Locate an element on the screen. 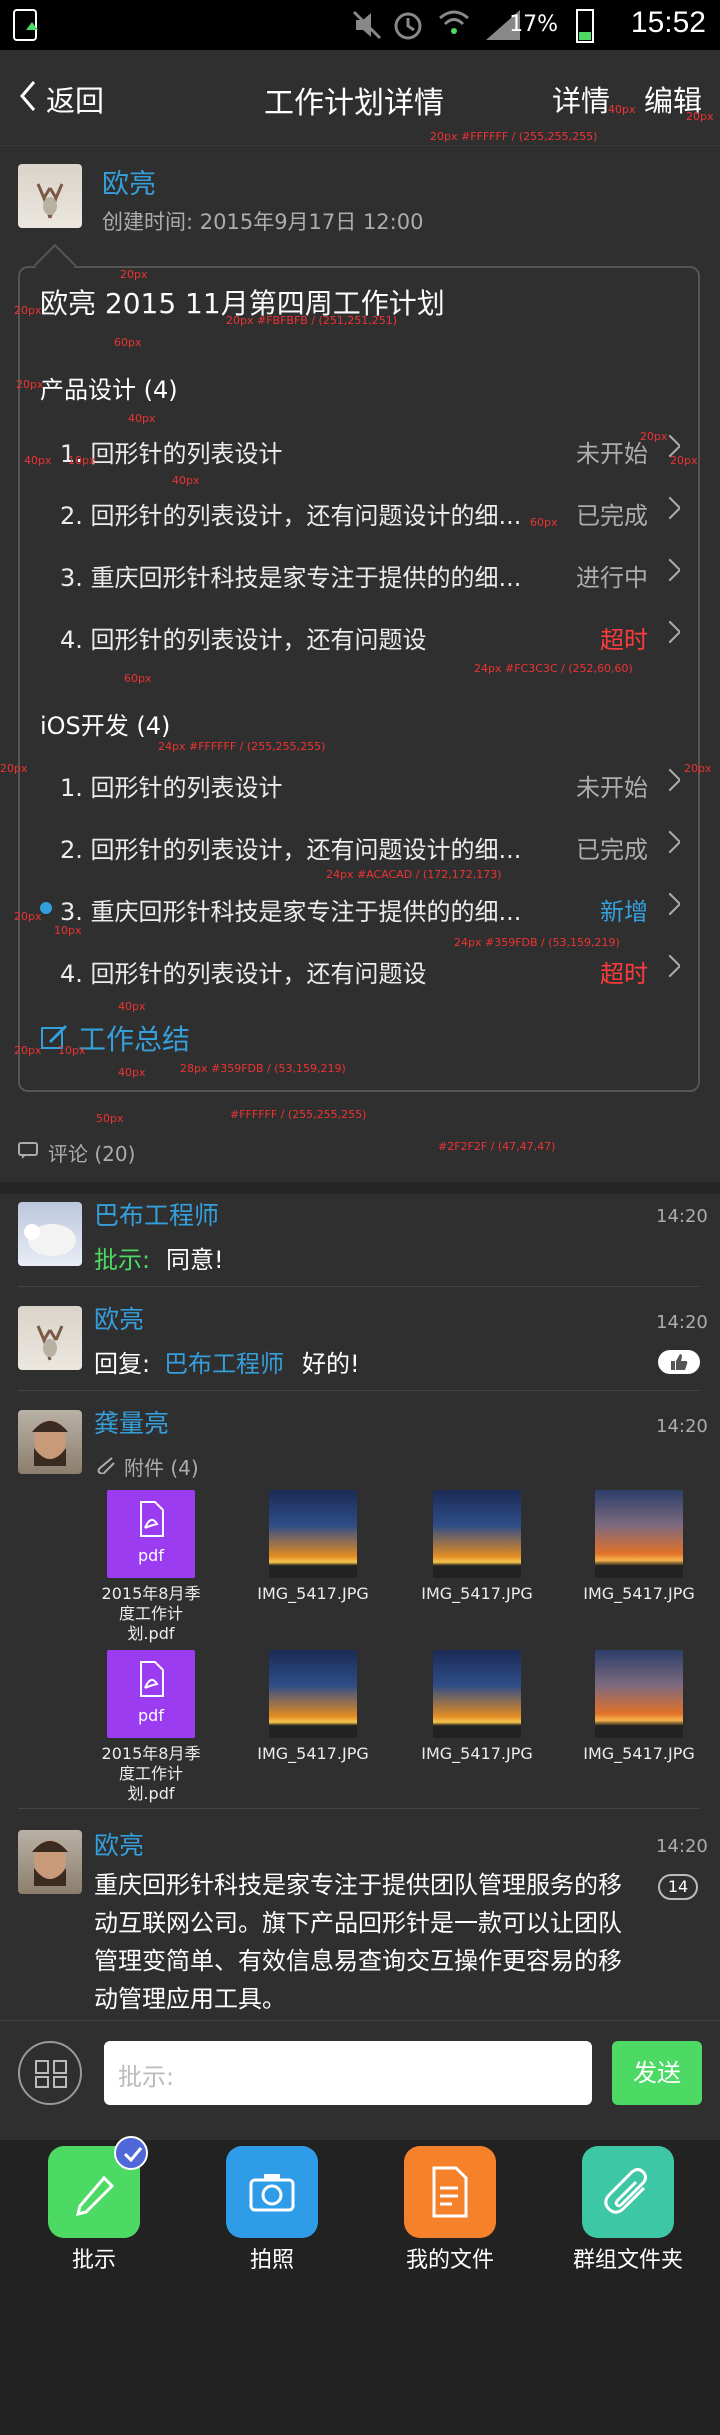  comment-author: 龚量亮 is located at coordinates (131, 1422).